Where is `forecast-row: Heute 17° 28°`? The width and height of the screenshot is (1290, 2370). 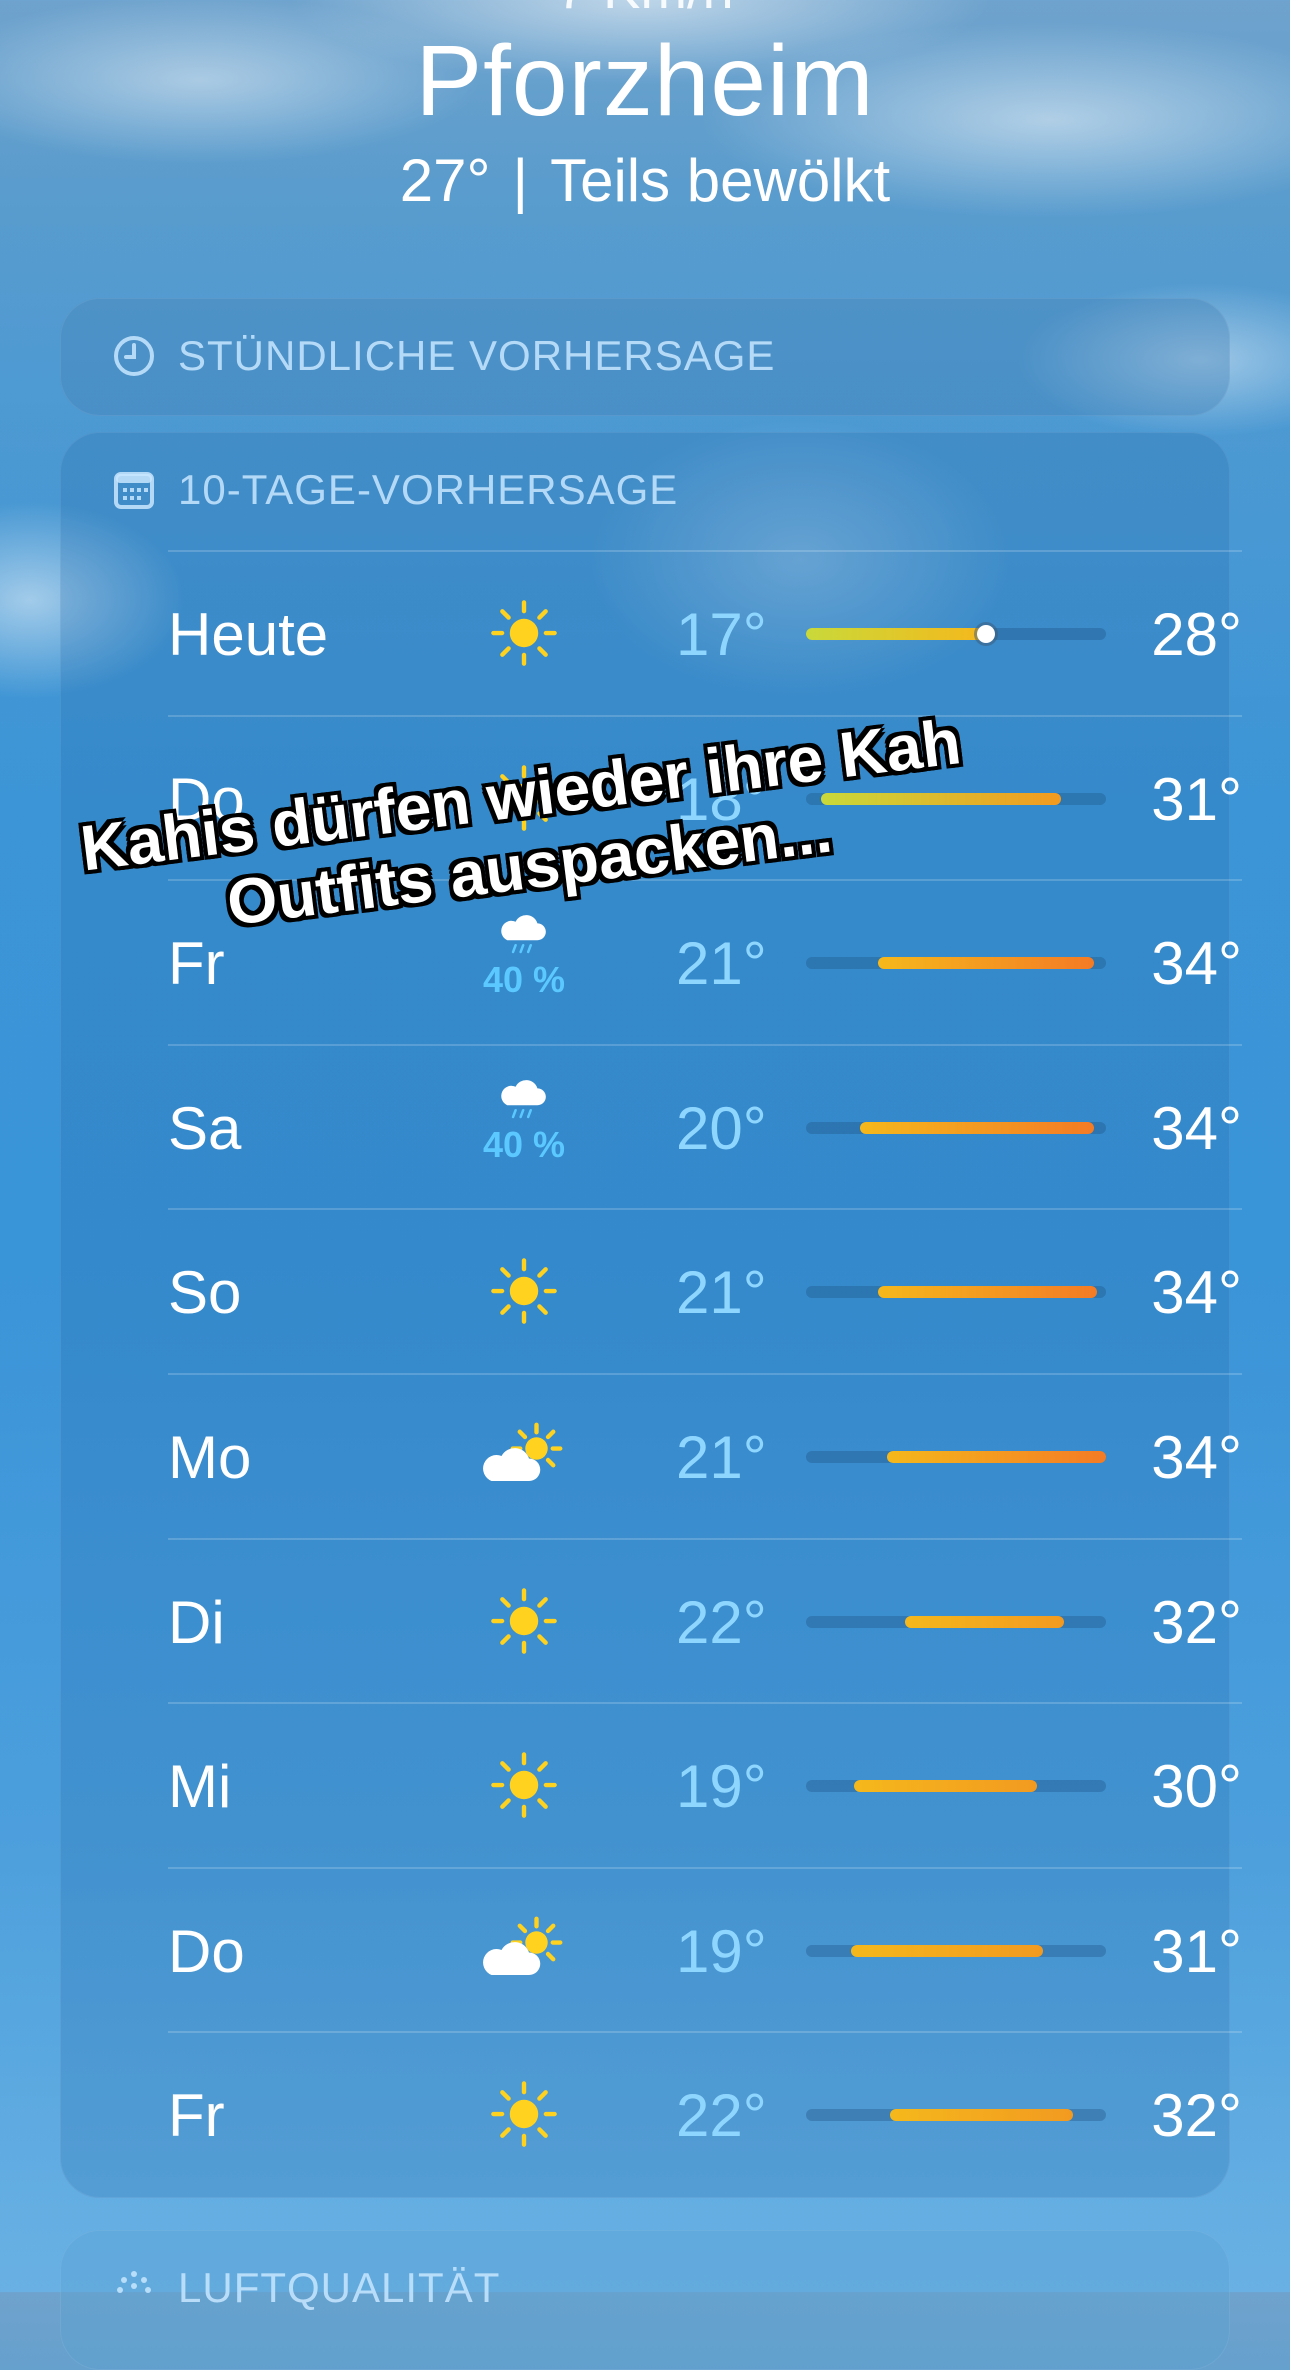
forecast-row: Heute 17° 28° is located at coordinates (705, 632).